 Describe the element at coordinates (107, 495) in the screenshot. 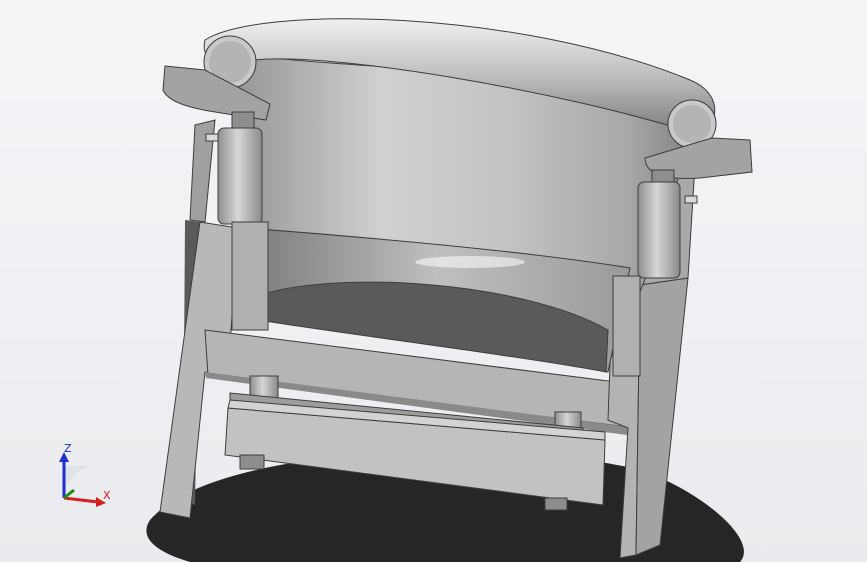

I see `x-axis-label: X` at that location.